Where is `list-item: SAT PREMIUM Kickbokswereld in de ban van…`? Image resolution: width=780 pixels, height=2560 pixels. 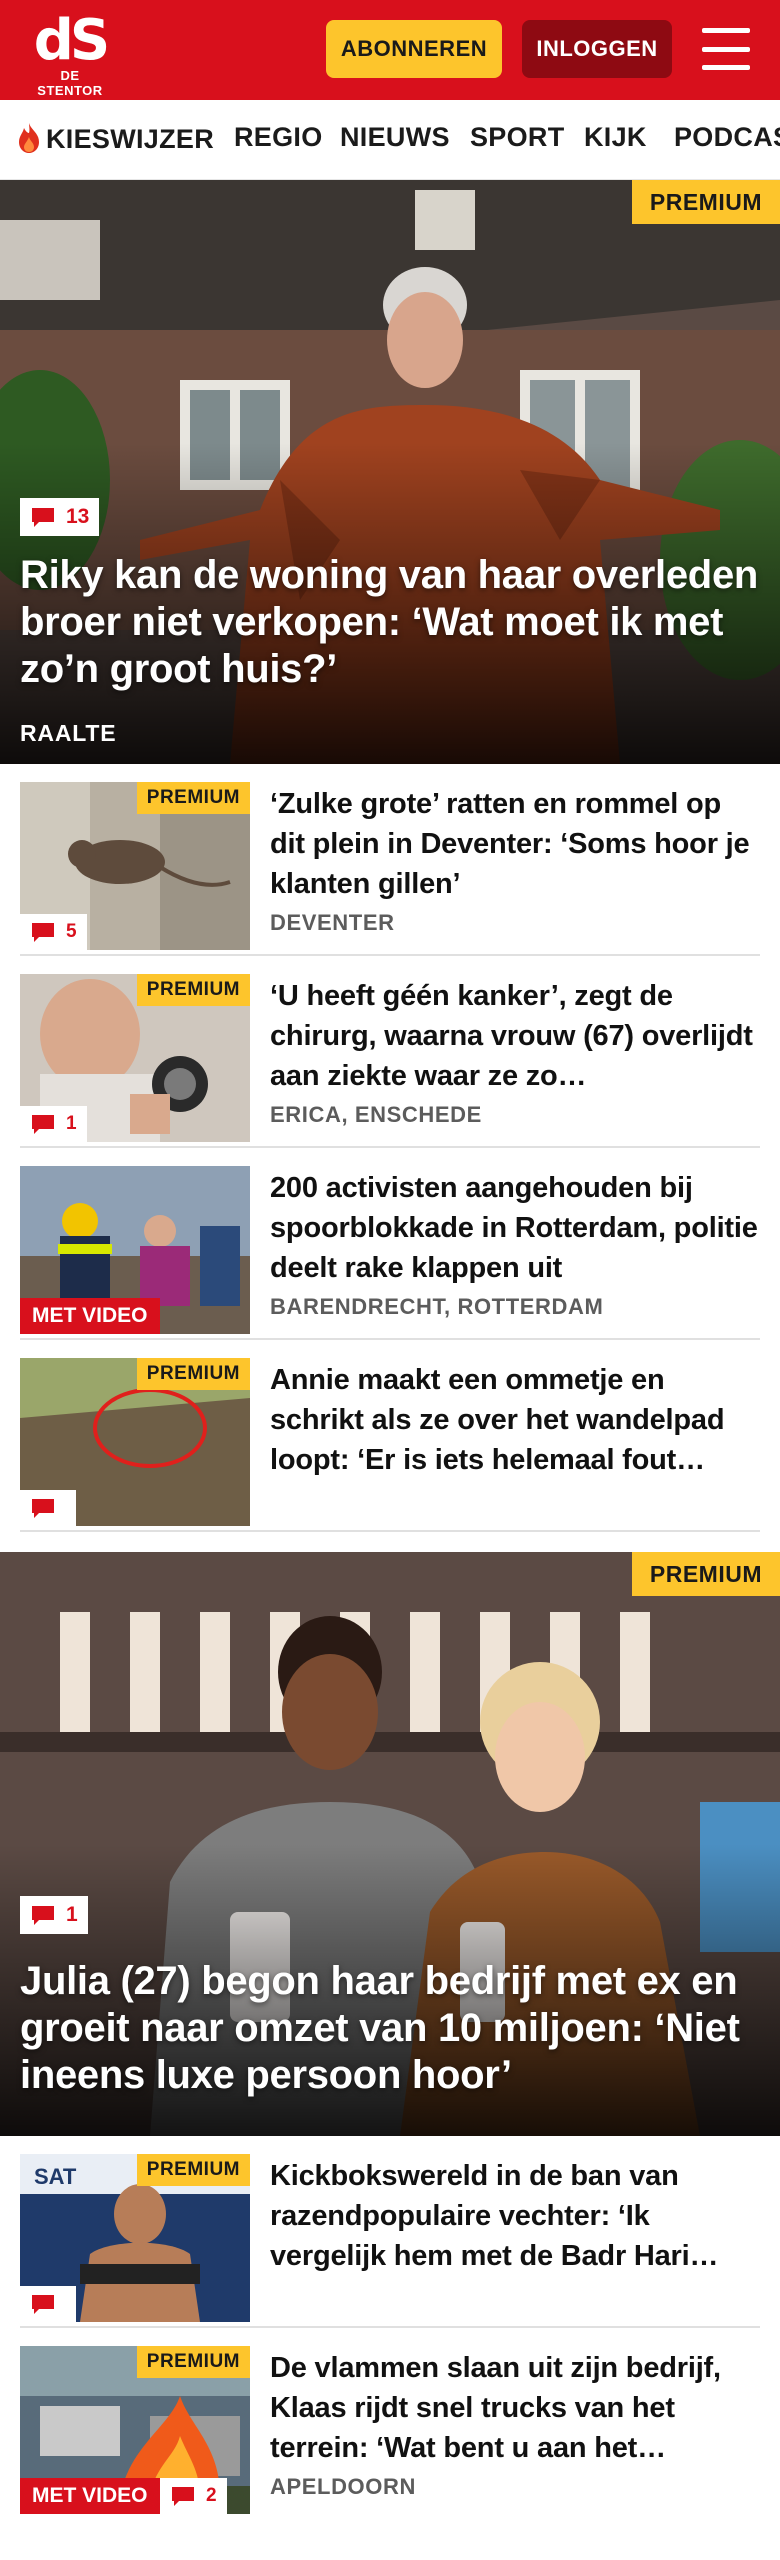
list-item: SAT PREMIUM Kickbokswereld in de ban van… is located at coordinates (390, 2232).